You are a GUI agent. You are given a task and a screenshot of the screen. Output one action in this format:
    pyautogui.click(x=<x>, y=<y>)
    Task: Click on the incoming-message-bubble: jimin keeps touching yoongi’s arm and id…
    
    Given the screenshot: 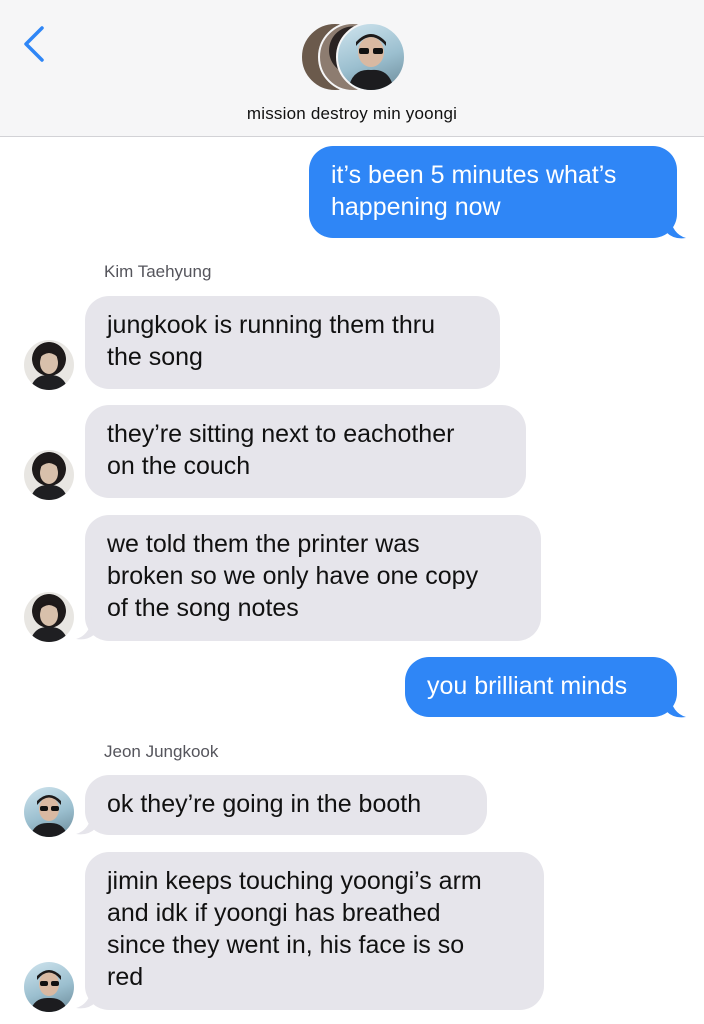 What is the action you would take?
    pyautogui.click(x=314, y=931)
    